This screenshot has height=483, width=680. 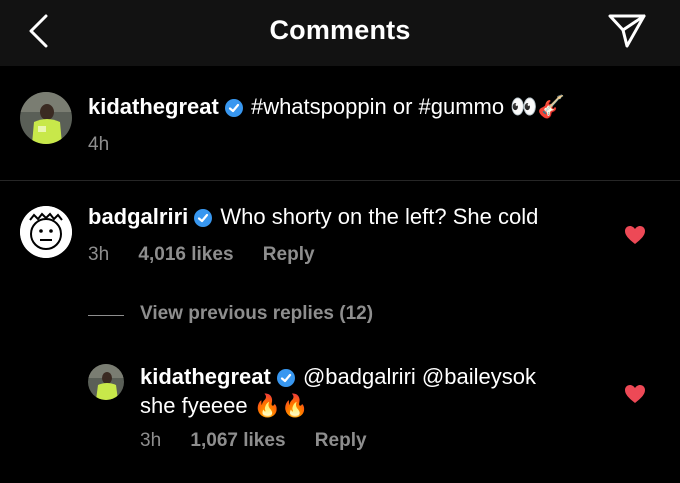 I want to click on reply-text-2: she fyeeee, so click(x=194, y=405).